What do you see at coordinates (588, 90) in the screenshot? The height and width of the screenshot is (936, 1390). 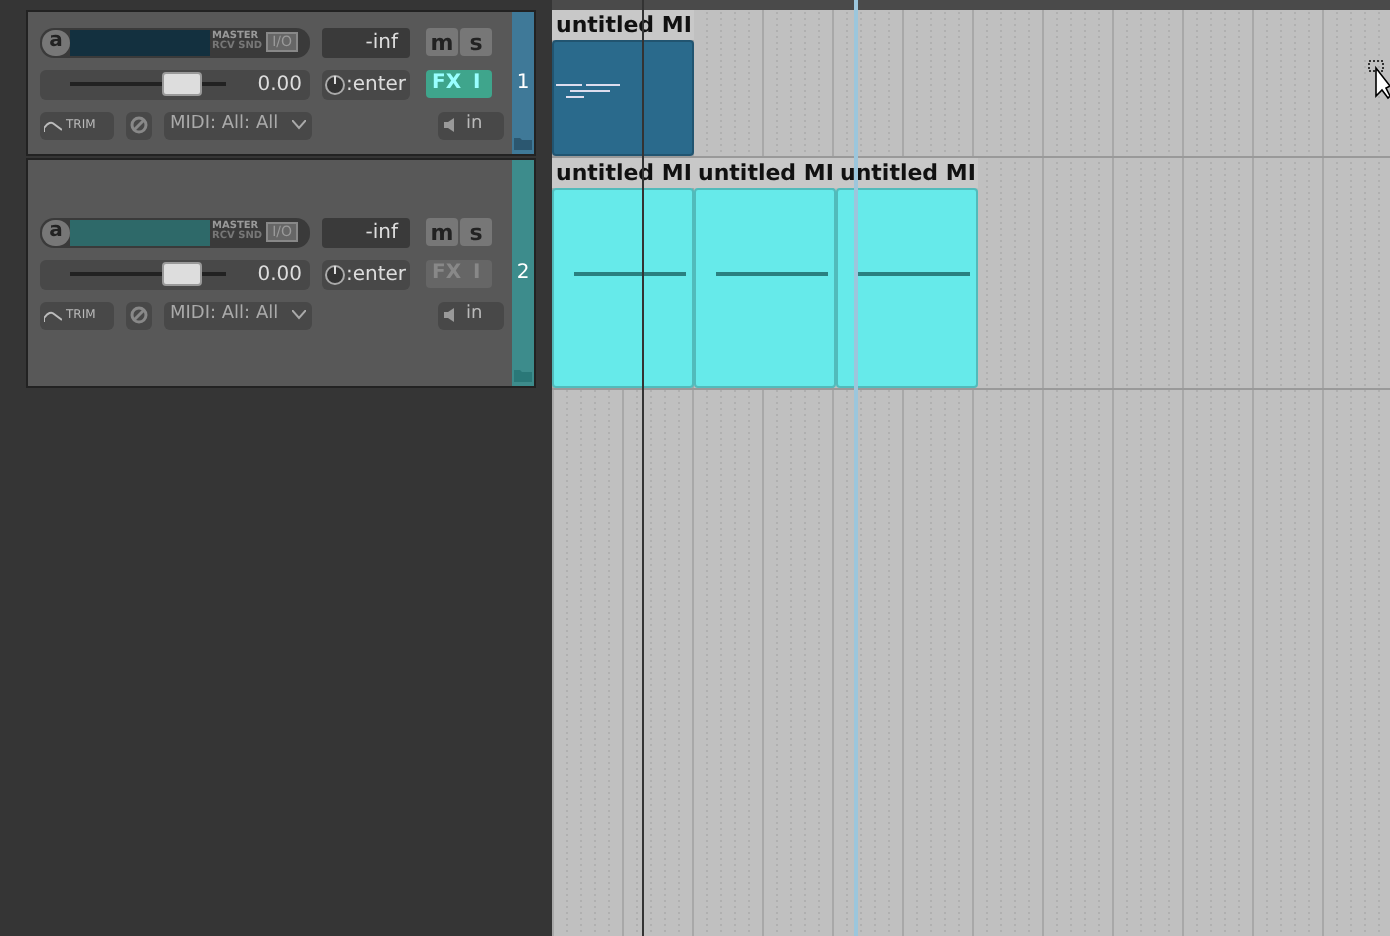 I see `notes-drawing` at bounding box center [588, 90].